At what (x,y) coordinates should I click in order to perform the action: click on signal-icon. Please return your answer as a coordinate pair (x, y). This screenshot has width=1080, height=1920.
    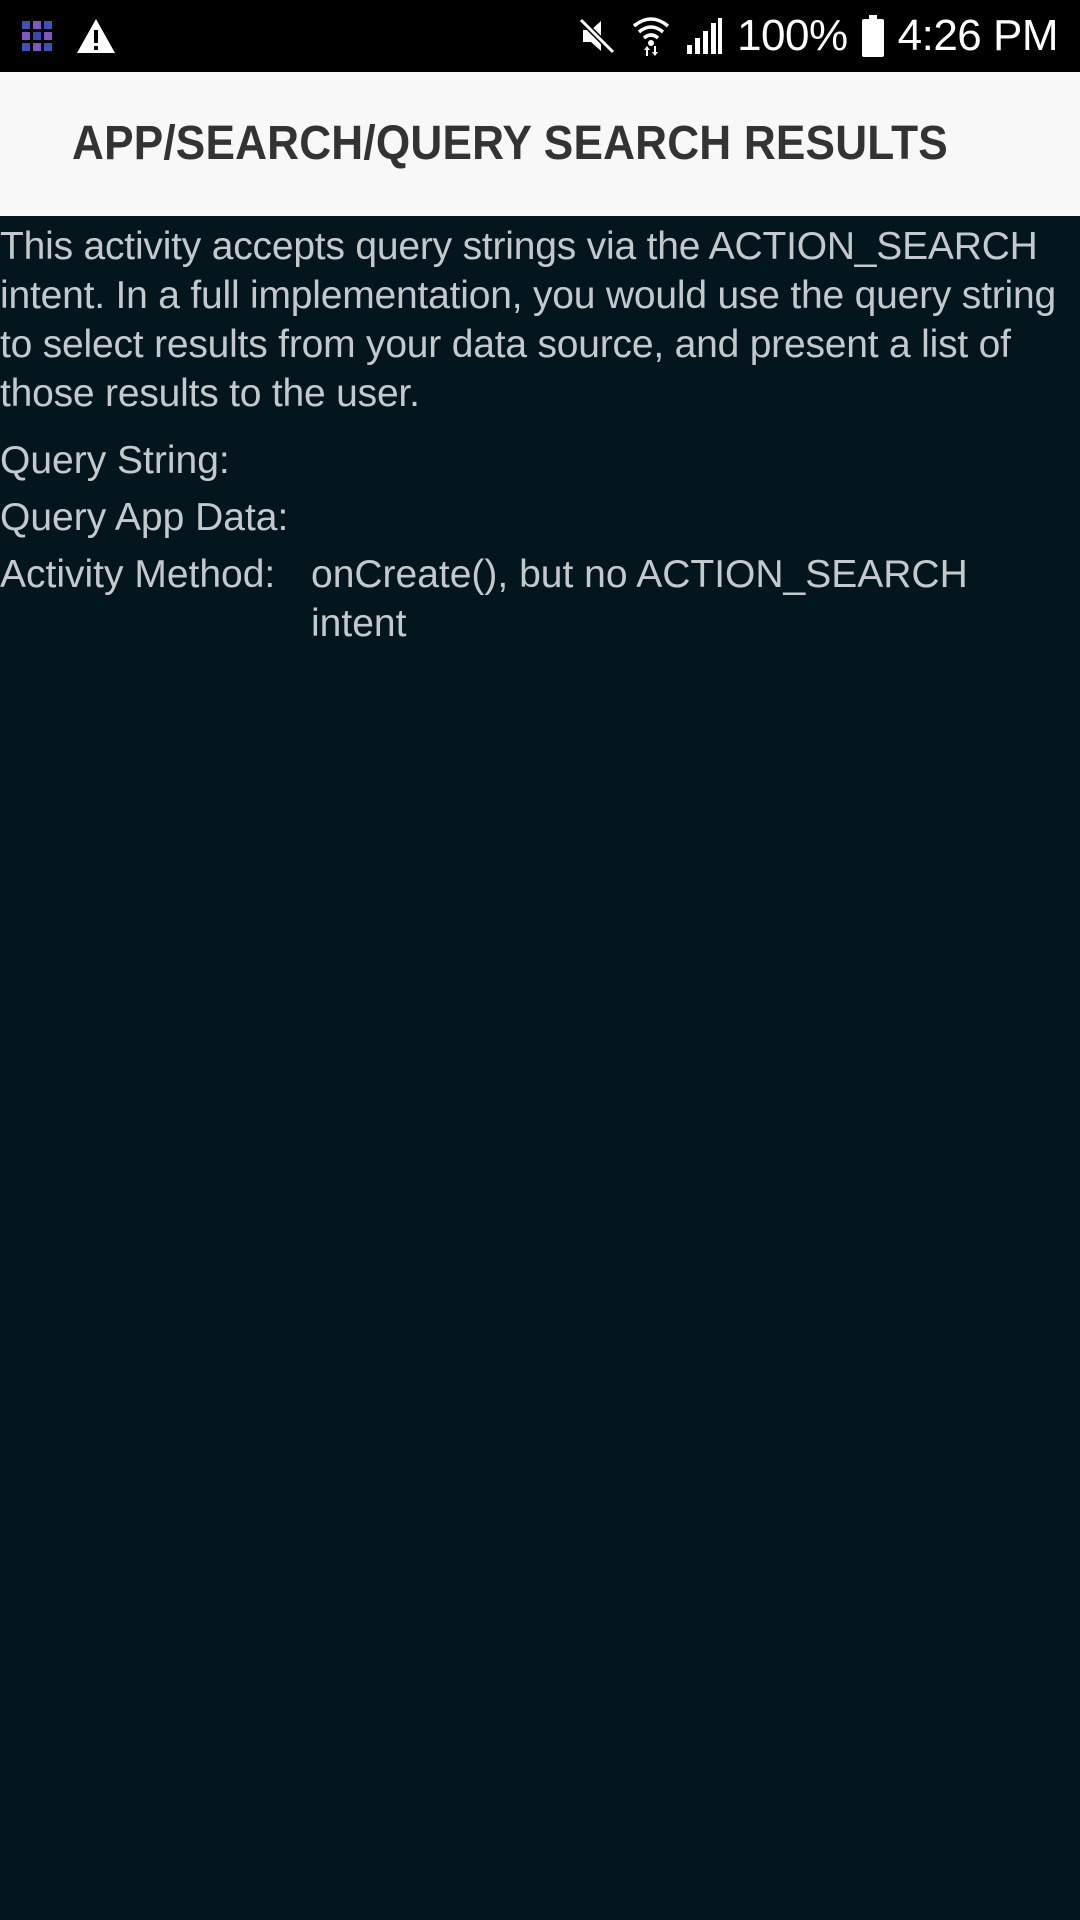
    Looking at the image, I should click on (704, 36).